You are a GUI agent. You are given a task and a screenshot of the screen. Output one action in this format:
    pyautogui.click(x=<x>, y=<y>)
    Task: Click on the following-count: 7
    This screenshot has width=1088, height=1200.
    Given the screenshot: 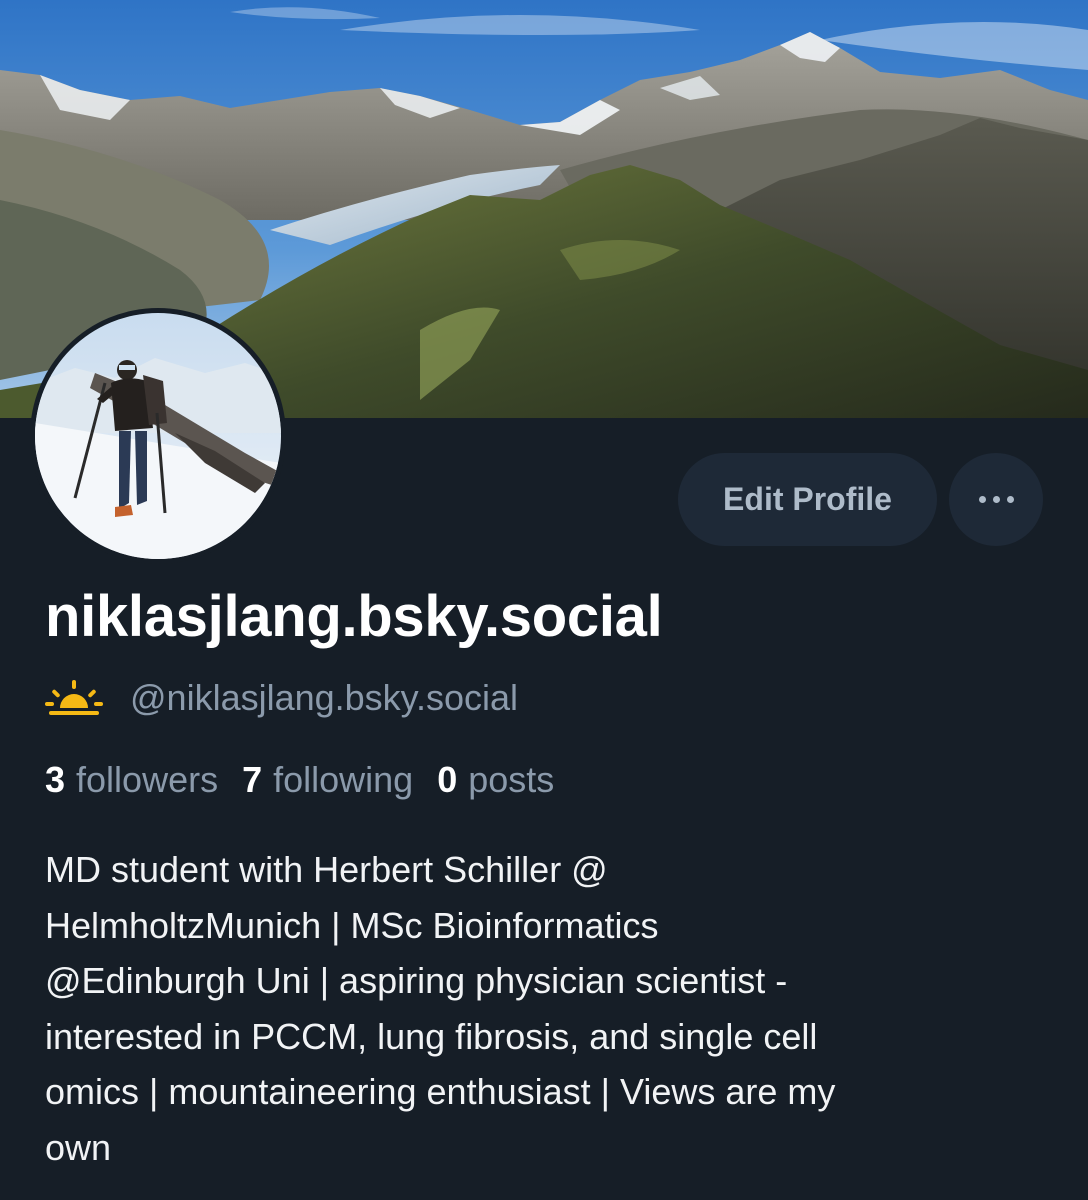 What is the action you would take?
    pyautogui.click(x=252, y=779)
    